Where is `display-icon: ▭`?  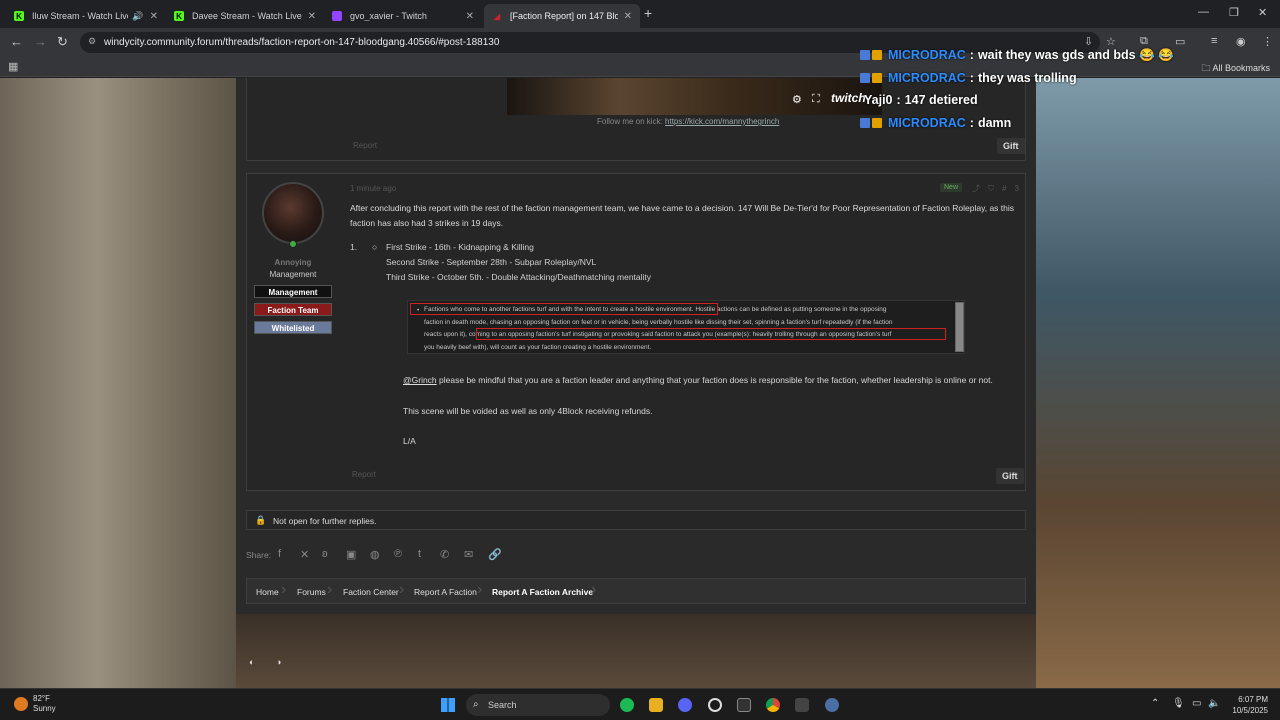
display-icon: ▭ is located at coordinates (1196, 703).